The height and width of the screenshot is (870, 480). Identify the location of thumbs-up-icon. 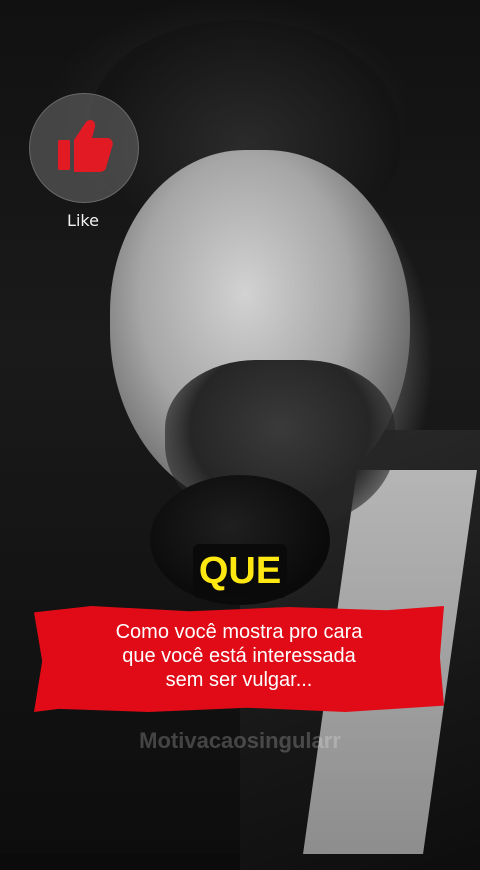
(84, 148).